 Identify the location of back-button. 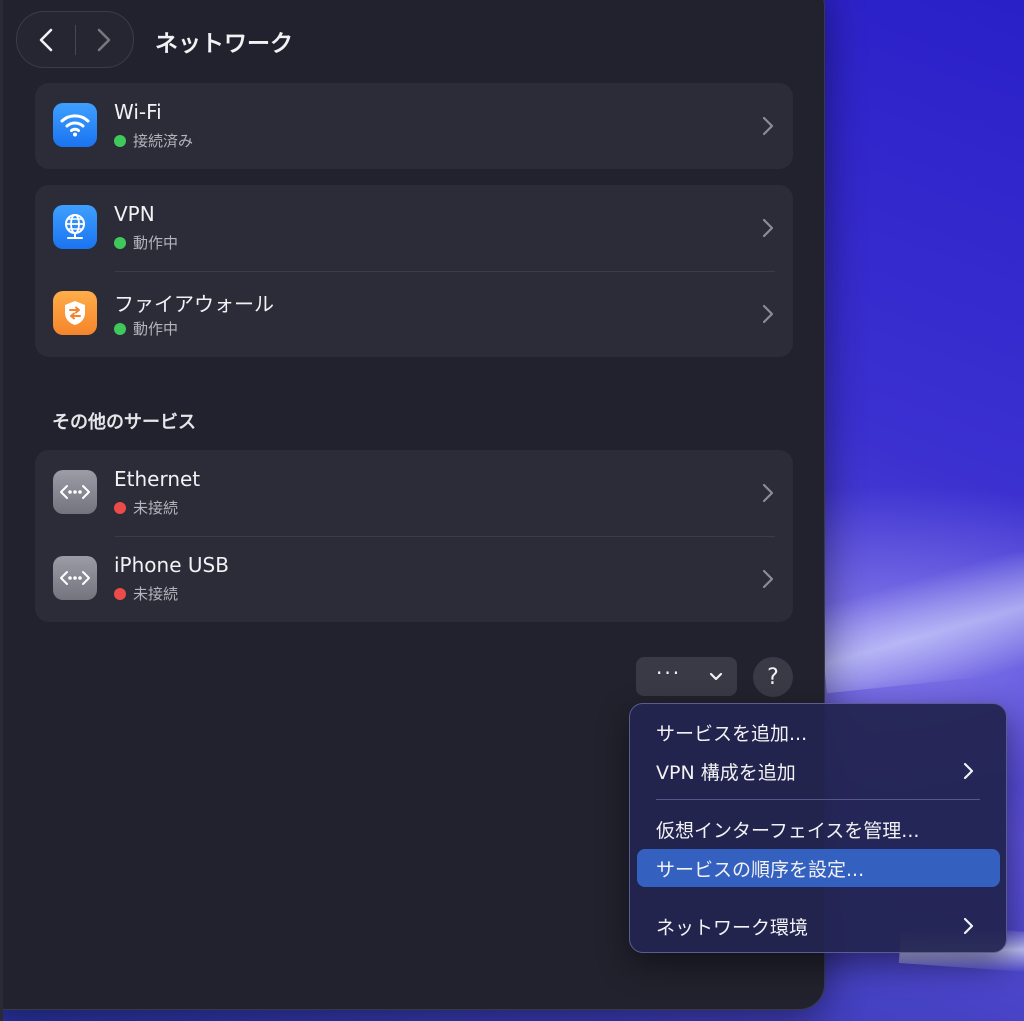
(46, 39).